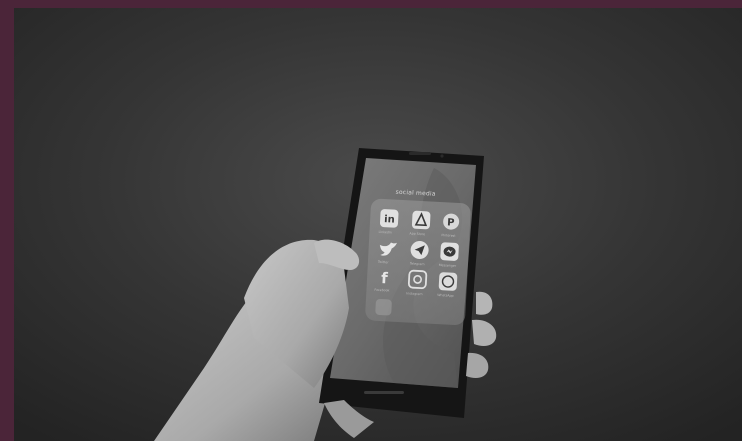  I want to click on app-label: Facebook, so click(381, 290).